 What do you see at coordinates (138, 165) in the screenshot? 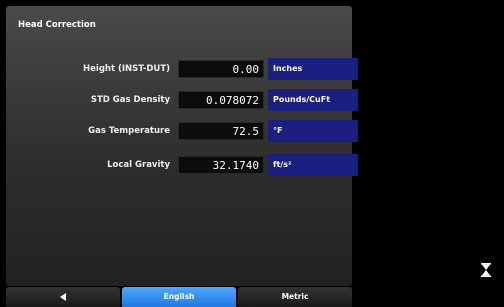
I see `local-gravity-label: Local Gravity` at bounding box center [138, 165].